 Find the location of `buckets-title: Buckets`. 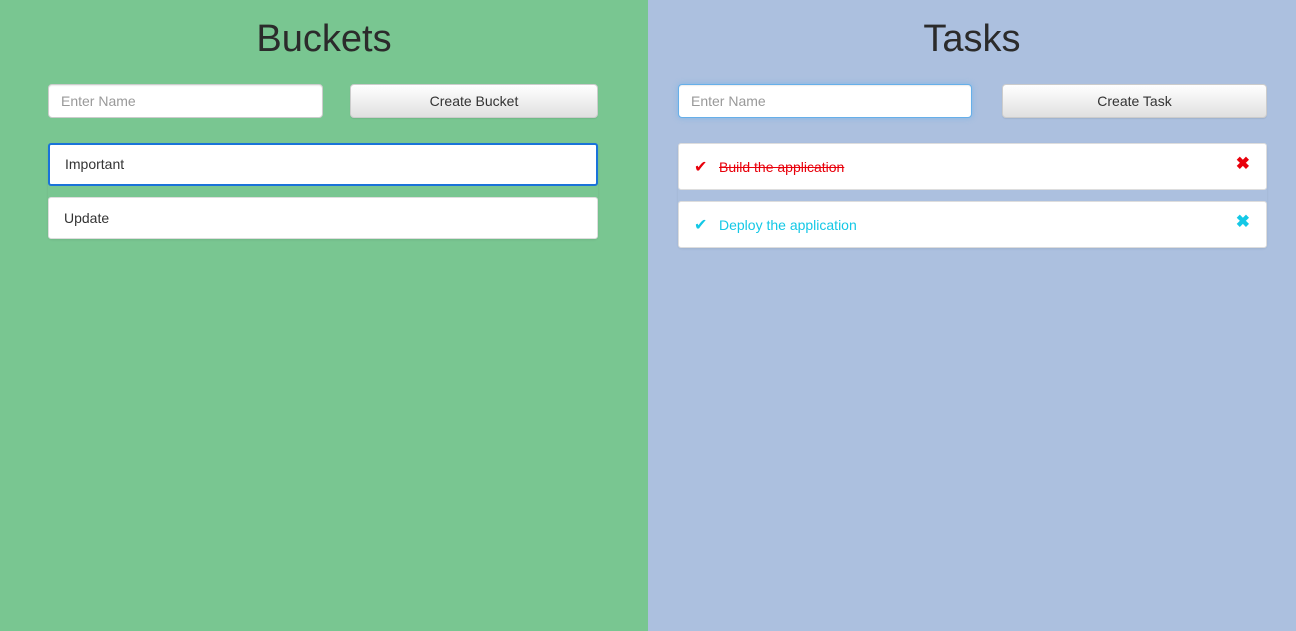

buckets-title: Buckets is located at coordinates (324, 39).